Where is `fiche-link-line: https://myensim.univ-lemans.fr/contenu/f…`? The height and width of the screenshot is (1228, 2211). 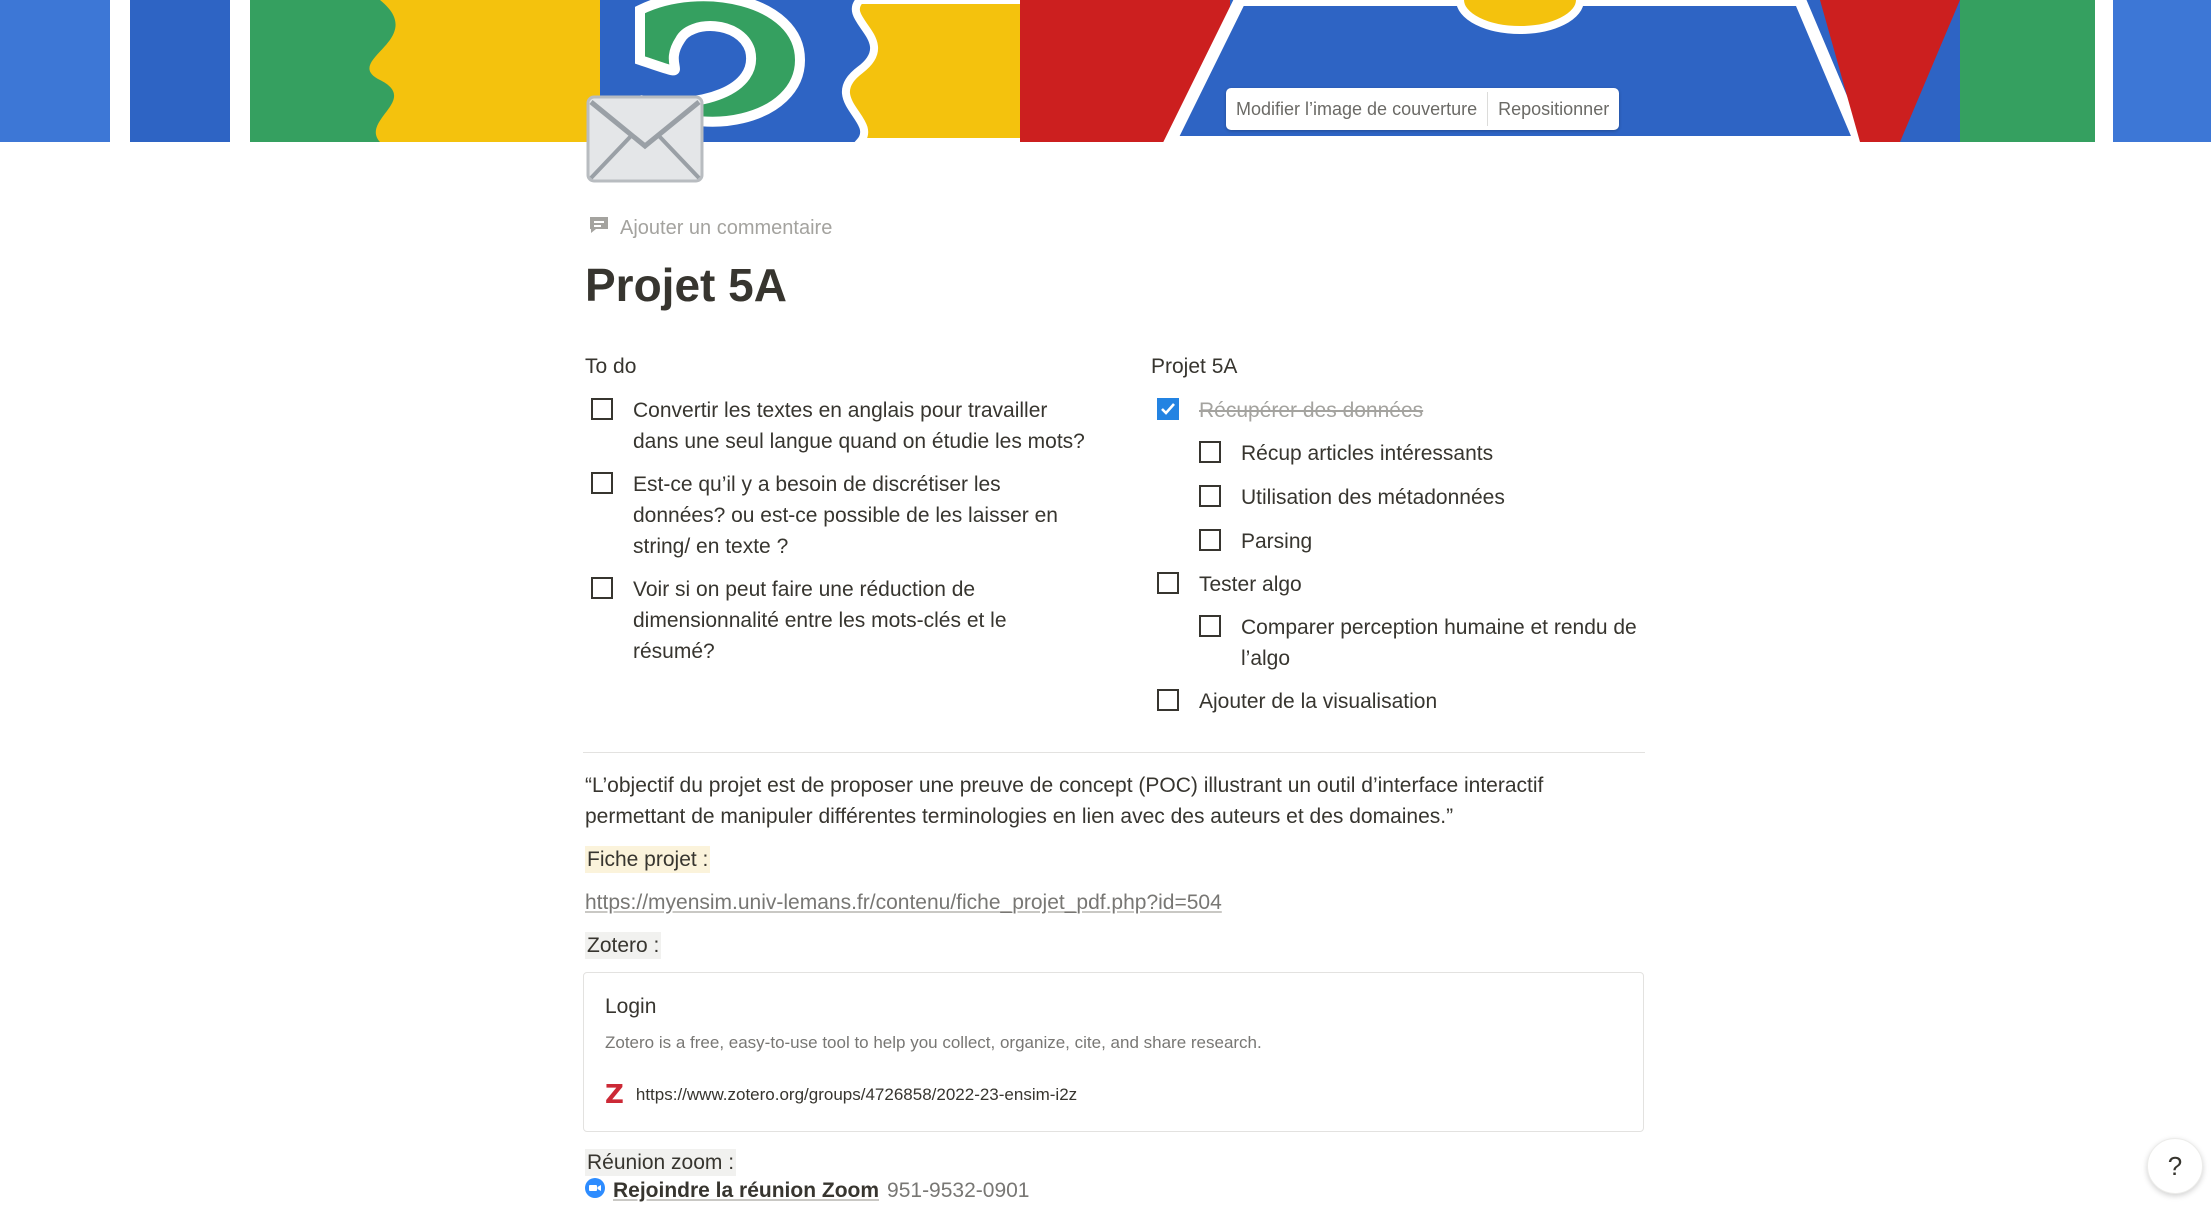
fiche-link-line: https://myensim.univ-lemans.fr/contenu/f… is located at coordinates (903, 902).